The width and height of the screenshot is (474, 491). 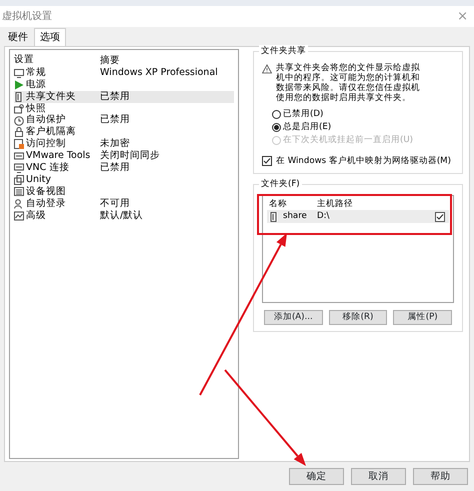 I want to click on setting-name: 快照, so click(x=36, y=108).